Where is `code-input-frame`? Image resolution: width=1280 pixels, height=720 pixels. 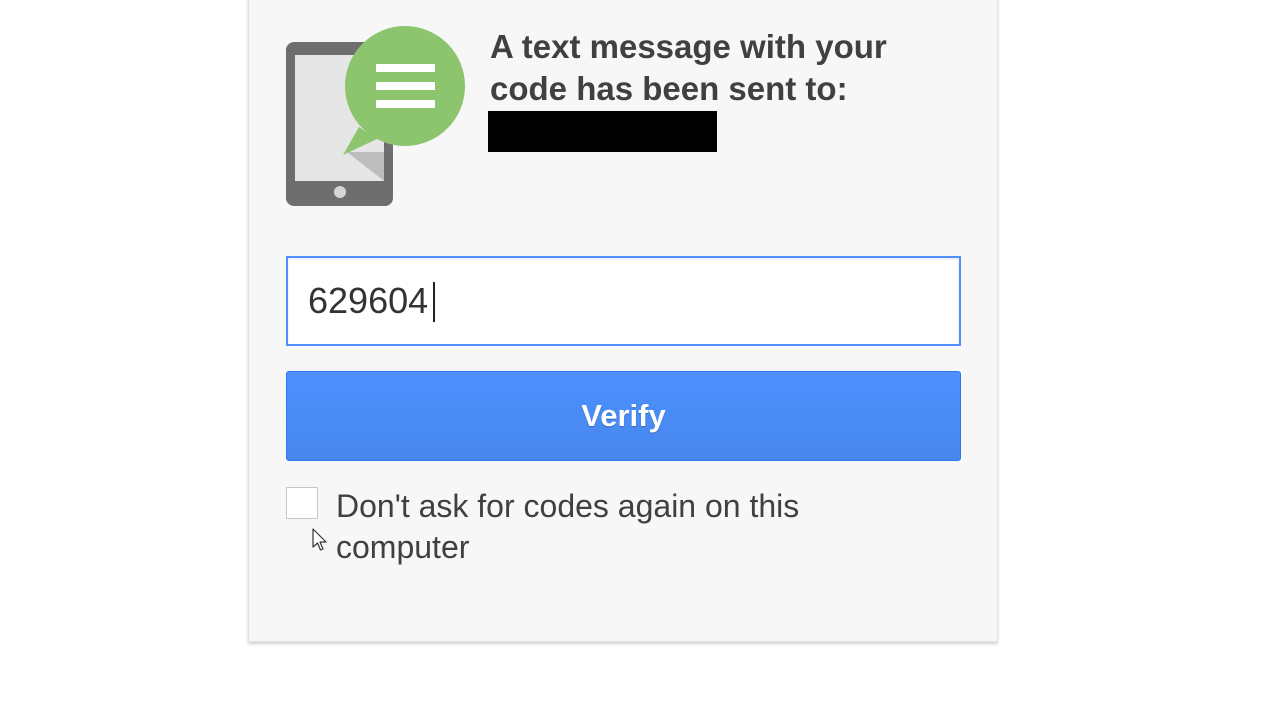 code-input-frame is located at coordinates (623, 301).